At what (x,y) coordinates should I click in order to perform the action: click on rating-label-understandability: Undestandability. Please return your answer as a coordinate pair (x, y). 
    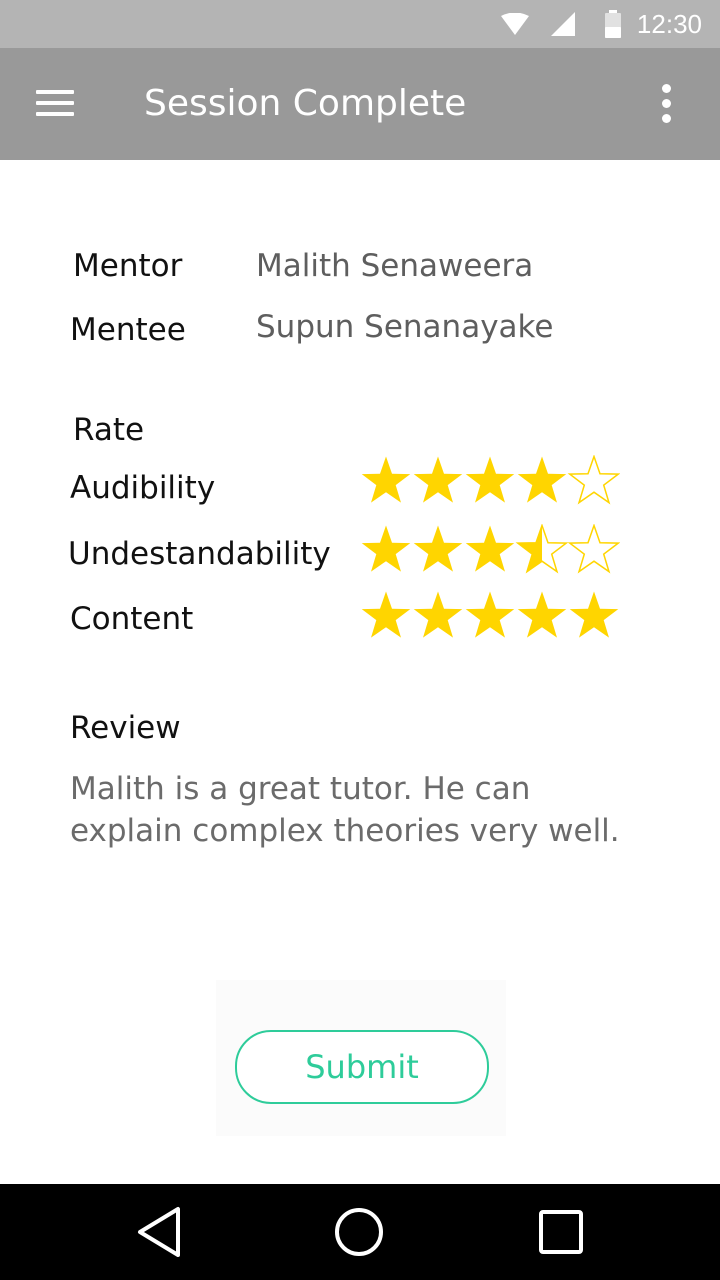
    Looking at the image, I should click on (199, 554).